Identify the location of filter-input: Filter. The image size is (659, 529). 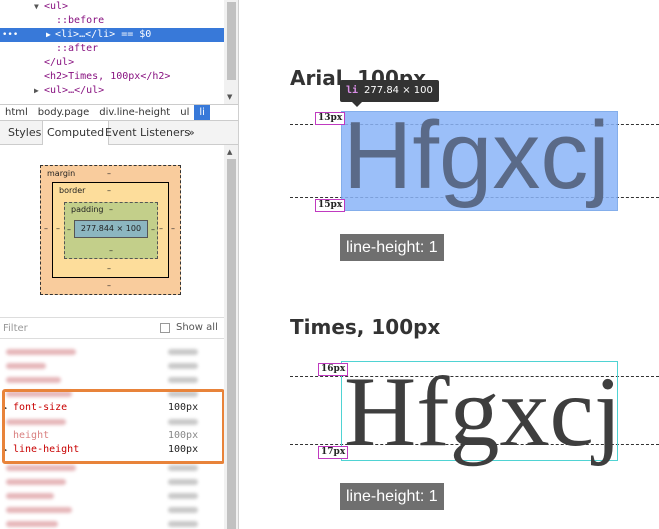
(15, 328).